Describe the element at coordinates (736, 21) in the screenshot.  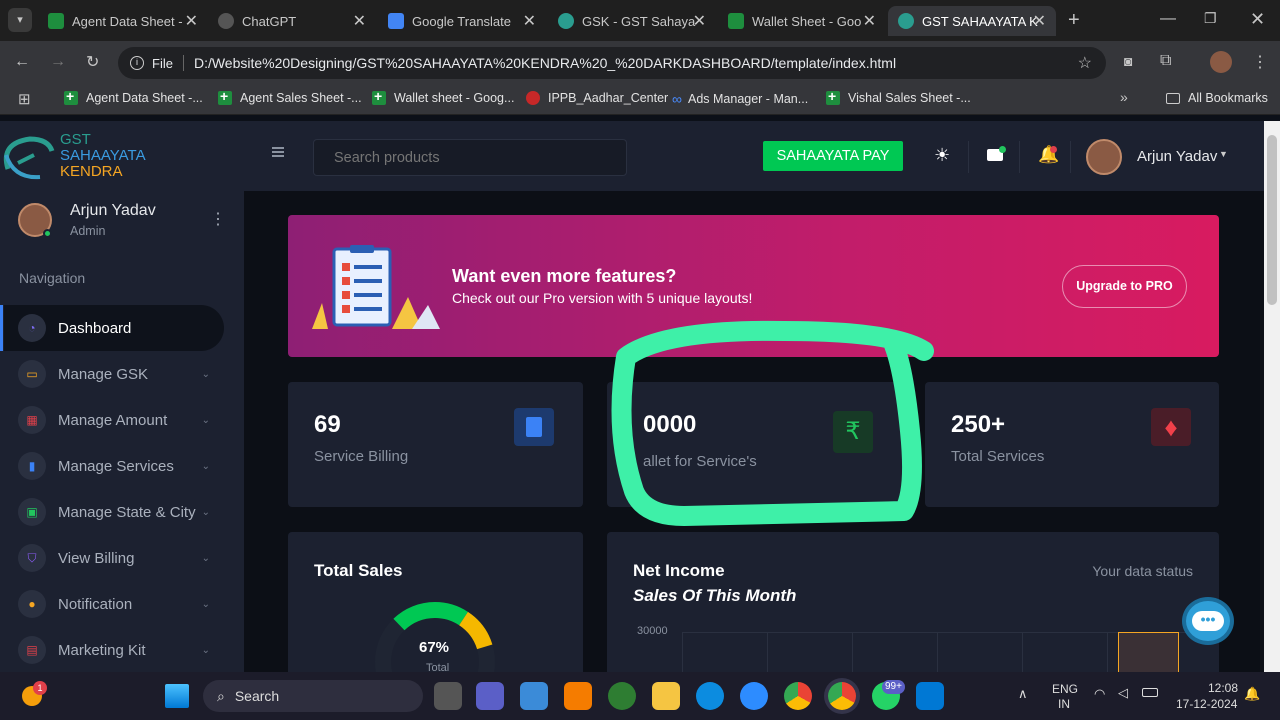
I see `sheets-icon` at that location.